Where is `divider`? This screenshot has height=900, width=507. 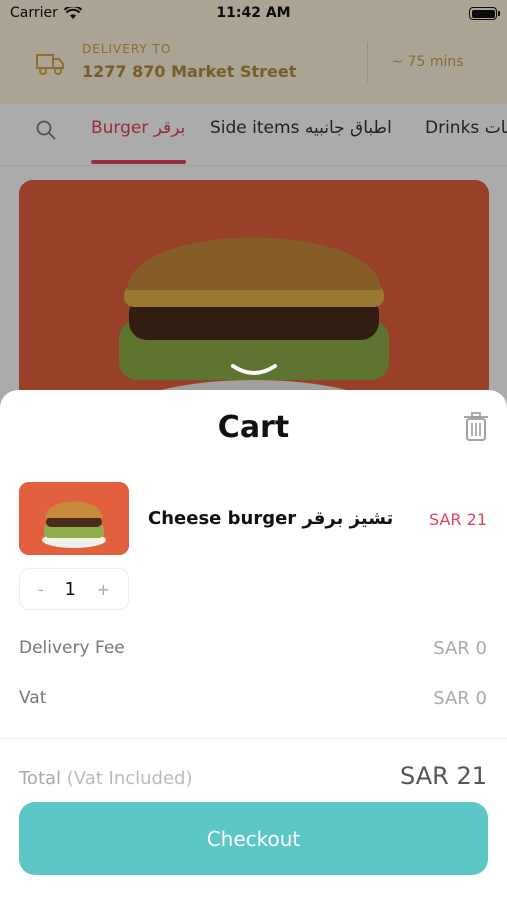 divider is located at coordinates (253, 738).